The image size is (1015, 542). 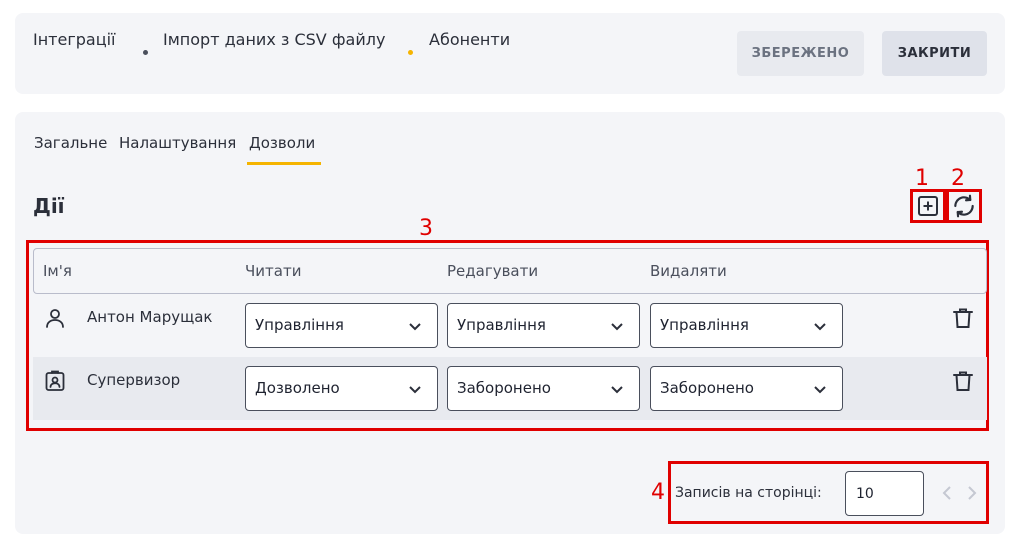 What do you see at coordinates (74, 39) in the screenshot?
I see `breadcrumb-integrations: Інтеграції` at bounding box center [74, 39].